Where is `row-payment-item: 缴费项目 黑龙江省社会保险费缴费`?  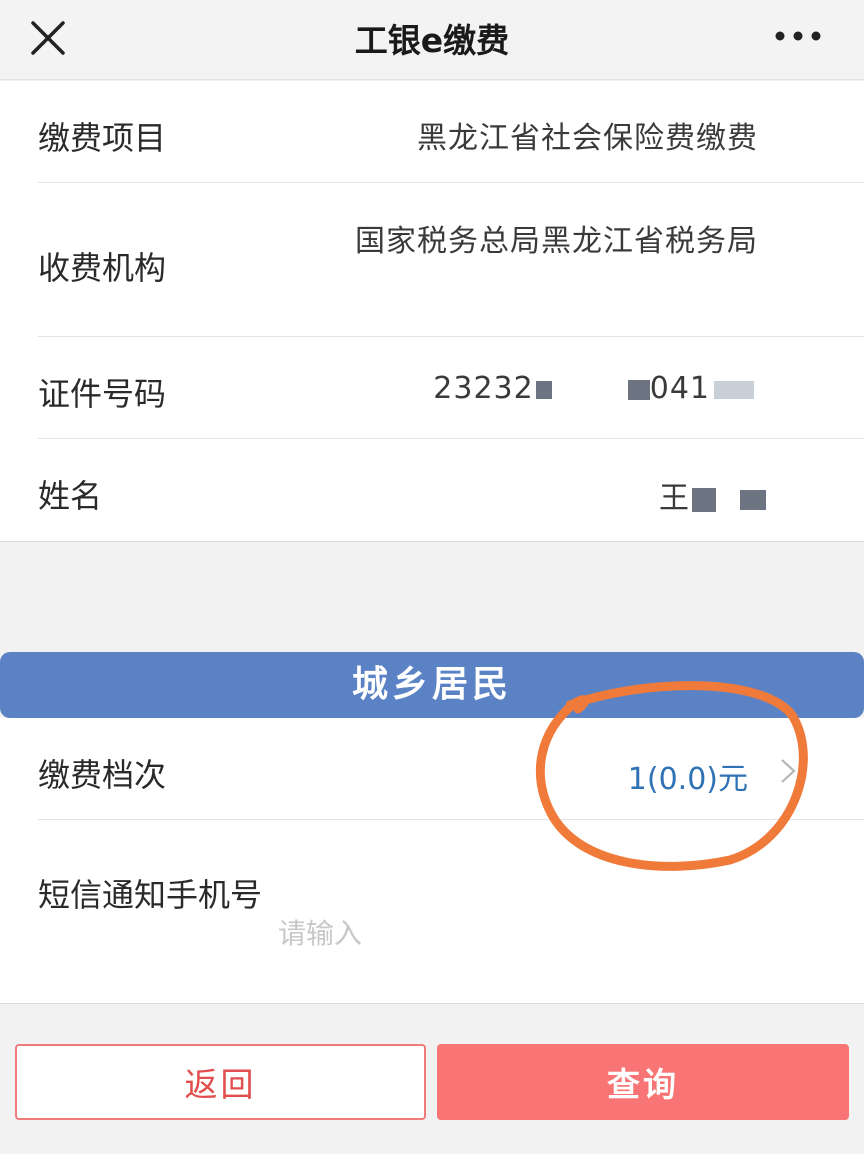
row-payment-item: 缴费项目 黑龙江省社会保险费缴费 is located at coordinates (451, 132).